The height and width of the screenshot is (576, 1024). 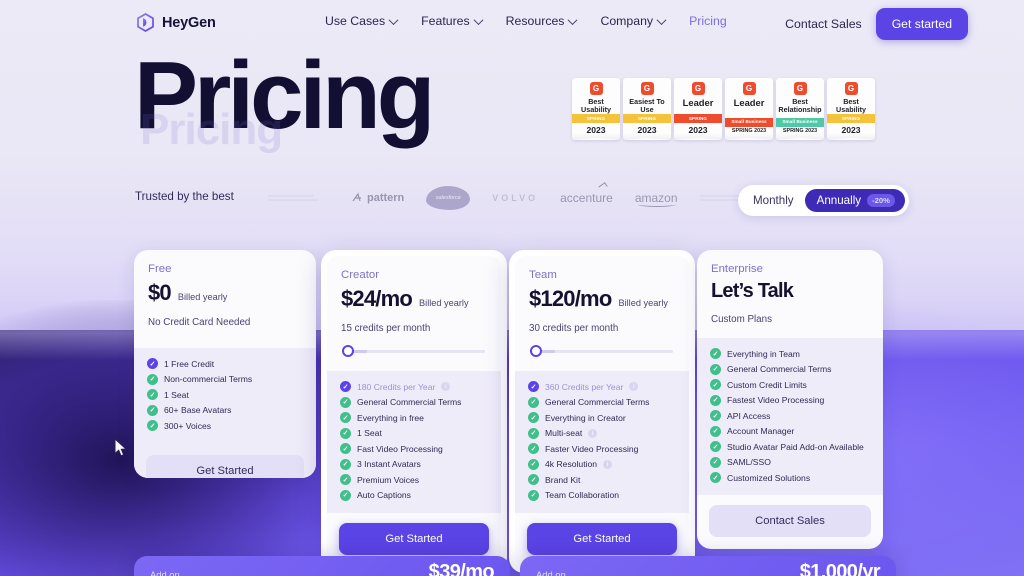 I want to click on feature-item: ✓ Customized Solutions, so click(x=790, y=477).